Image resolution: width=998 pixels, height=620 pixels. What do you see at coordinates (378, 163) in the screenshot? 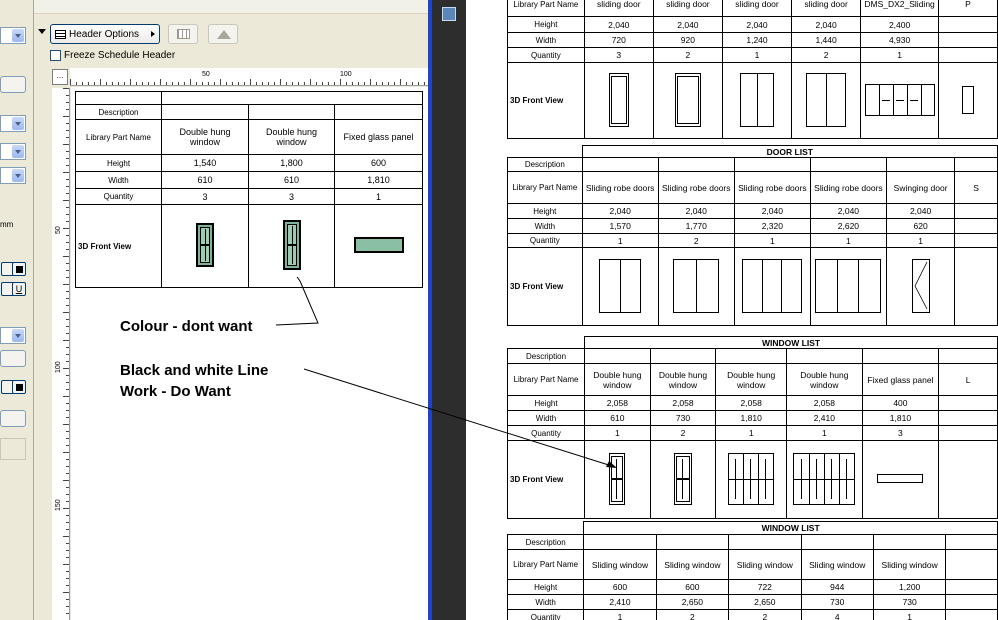
I see `height-cell-3: 600` at bounding box center [378, 163].